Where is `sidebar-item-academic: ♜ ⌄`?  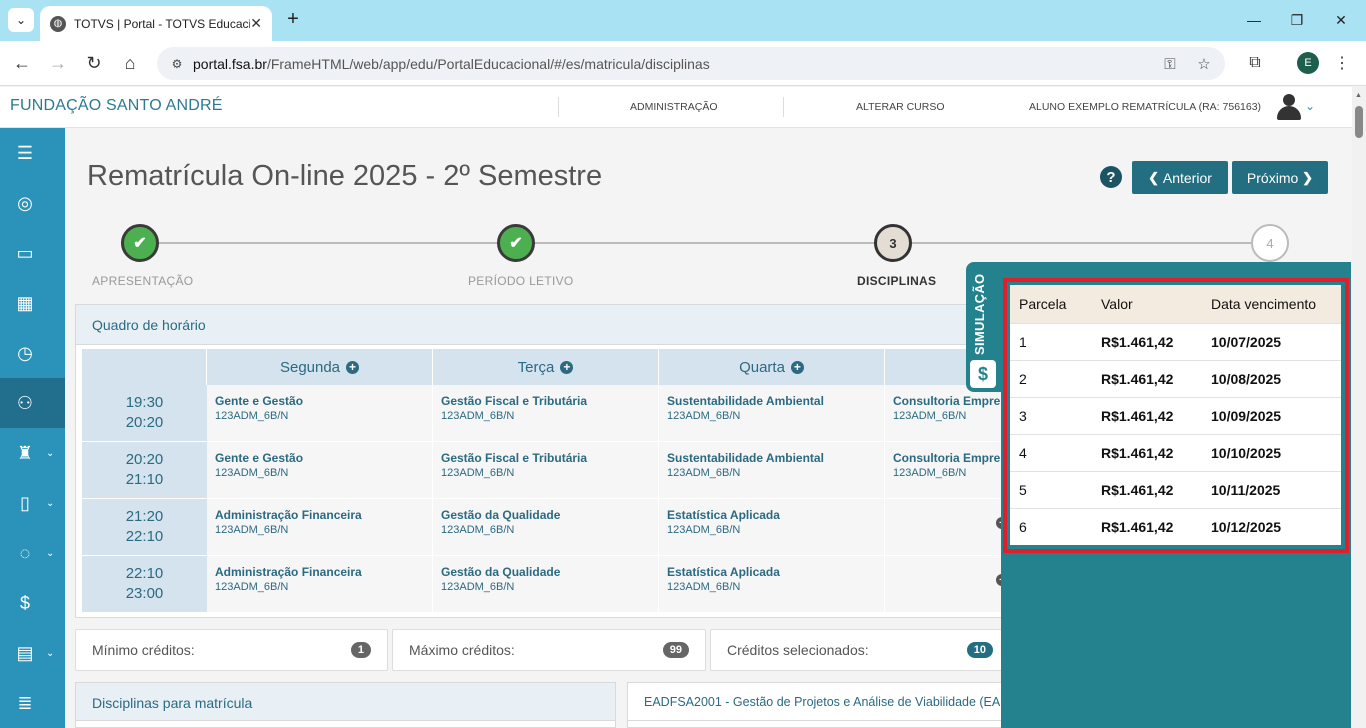
sidebar-item-academic: ♜ ⌄ is located at coordinates (32, 453).